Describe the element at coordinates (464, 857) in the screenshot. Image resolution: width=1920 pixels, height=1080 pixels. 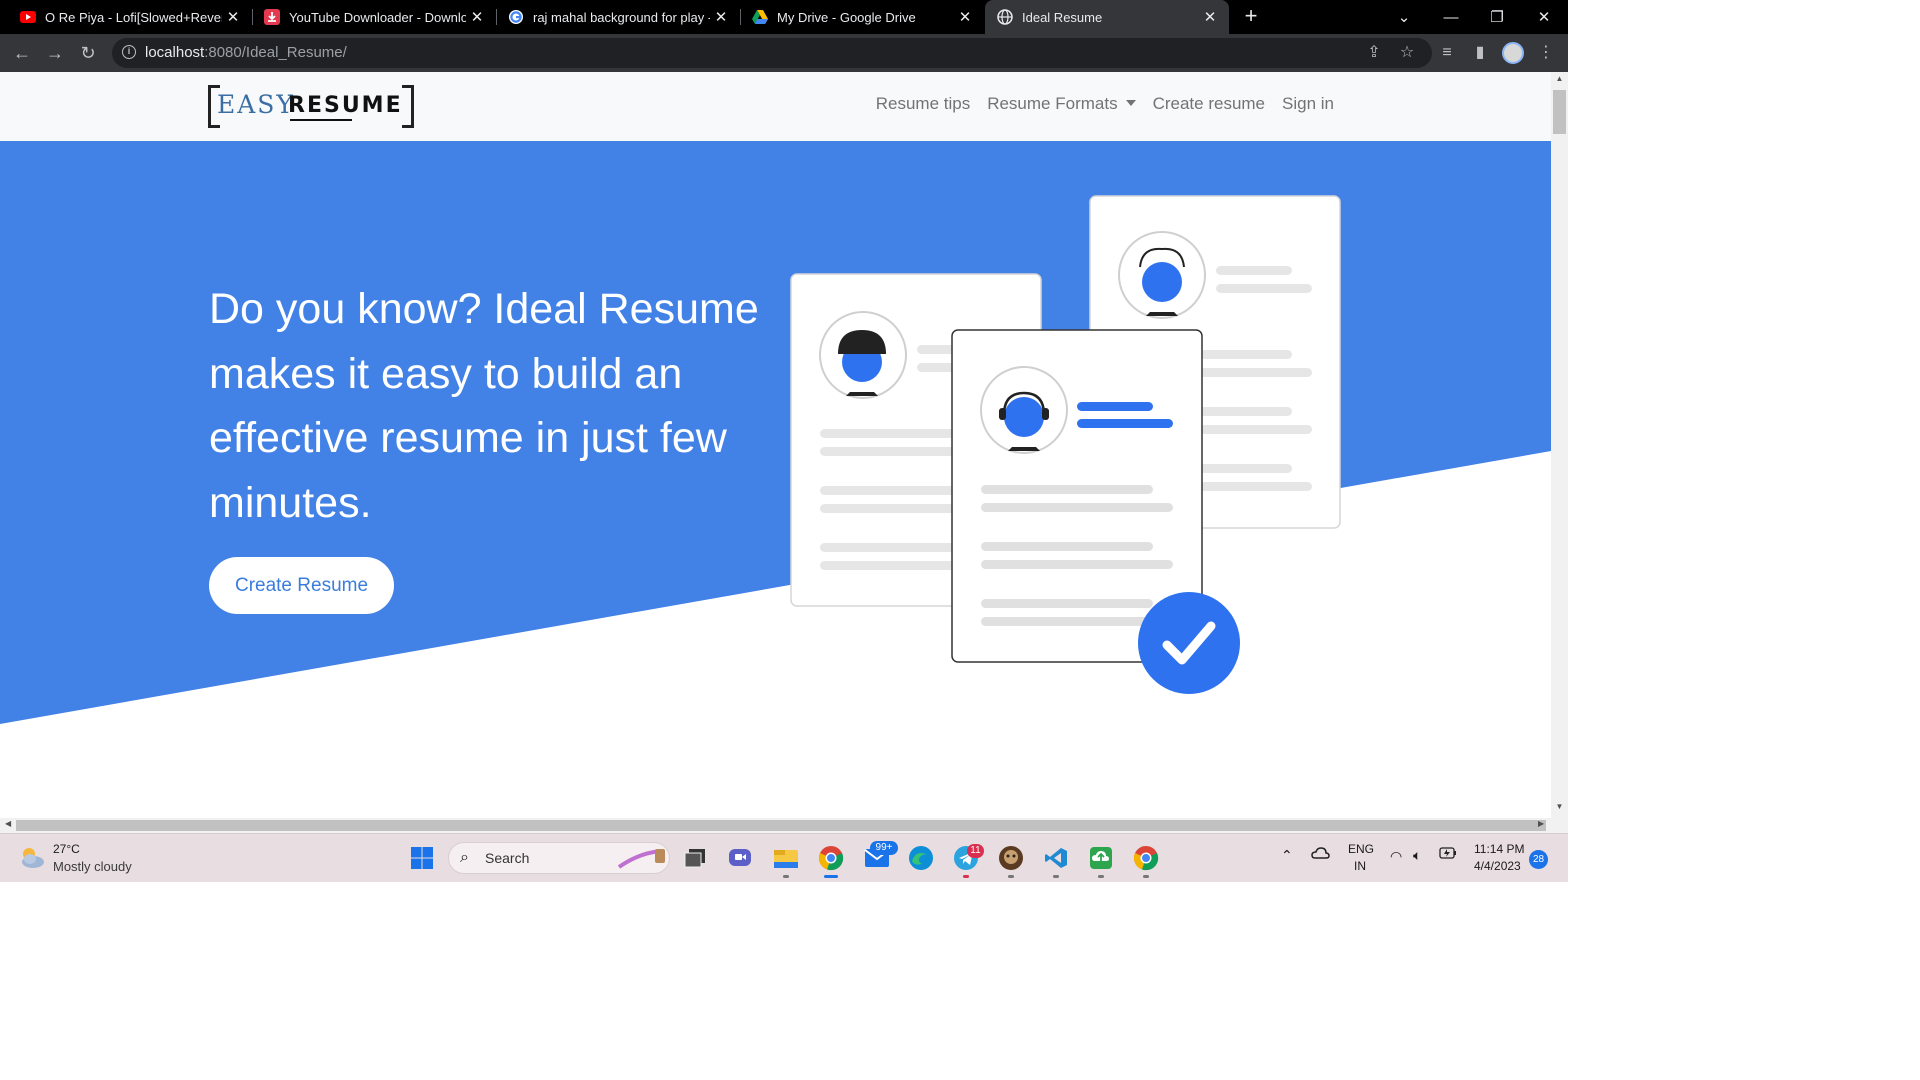
I see `search-icon: ⌕` at that location.